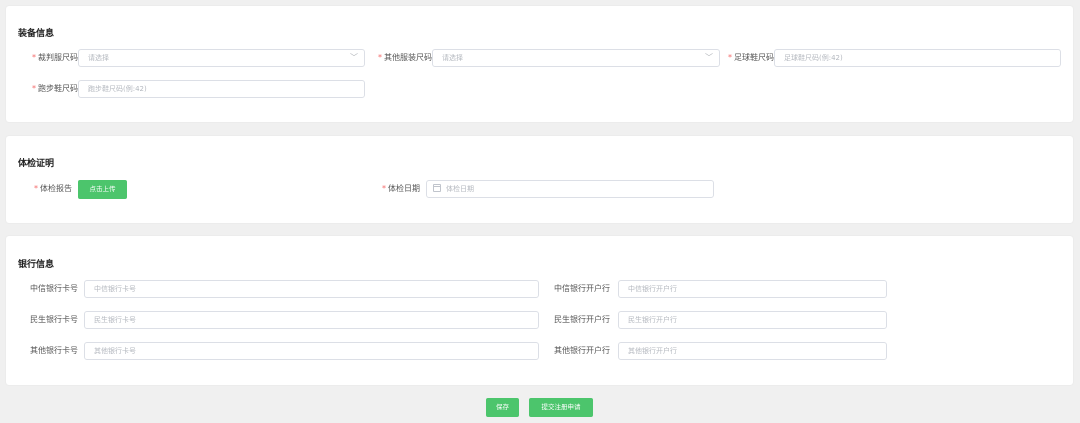 The width and height of the screenshot is (1080, 423). I want to click on citic-branch-label: 中信银行开户行, so click(582, 288).